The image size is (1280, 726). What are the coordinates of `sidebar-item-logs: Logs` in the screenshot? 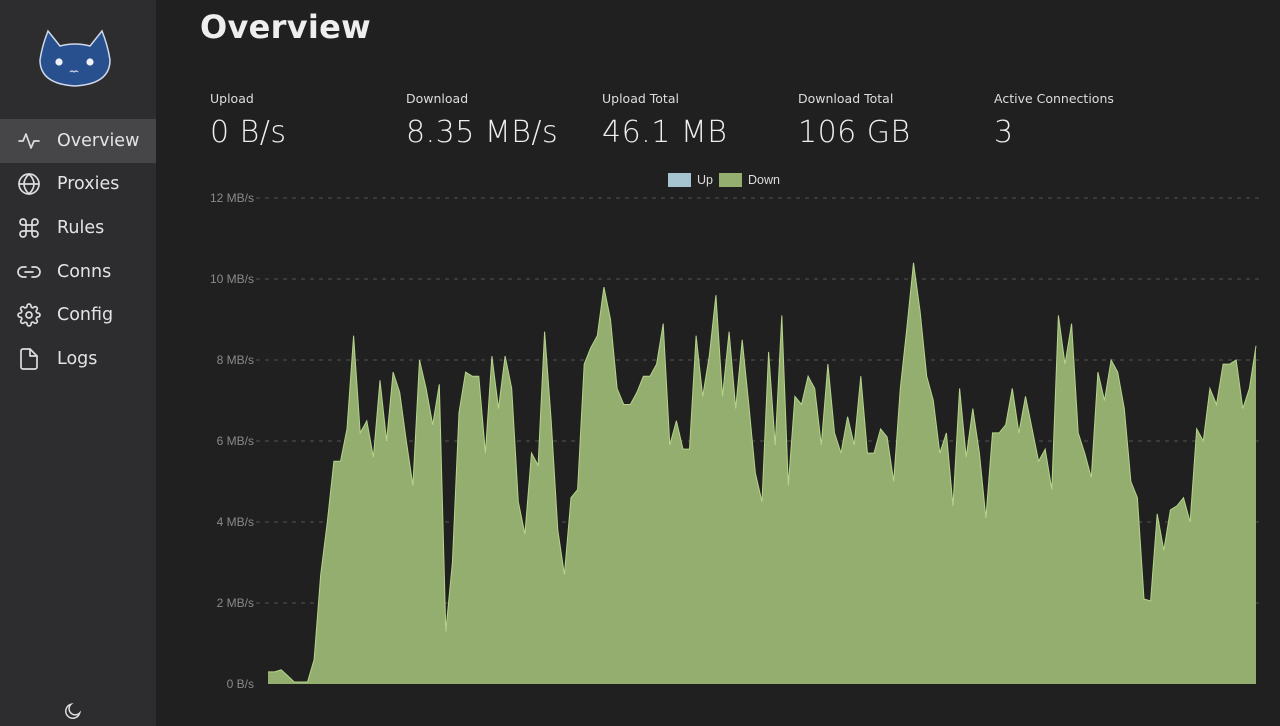 It's located at (78, 359).